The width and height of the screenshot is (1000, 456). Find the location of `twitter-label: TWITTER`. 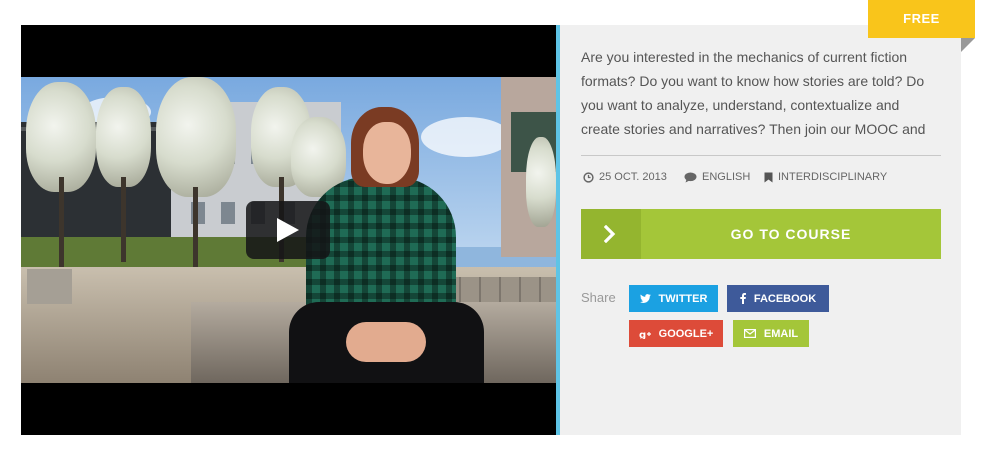

twitter-label: TWITTER is located at coordinates (683, 298).